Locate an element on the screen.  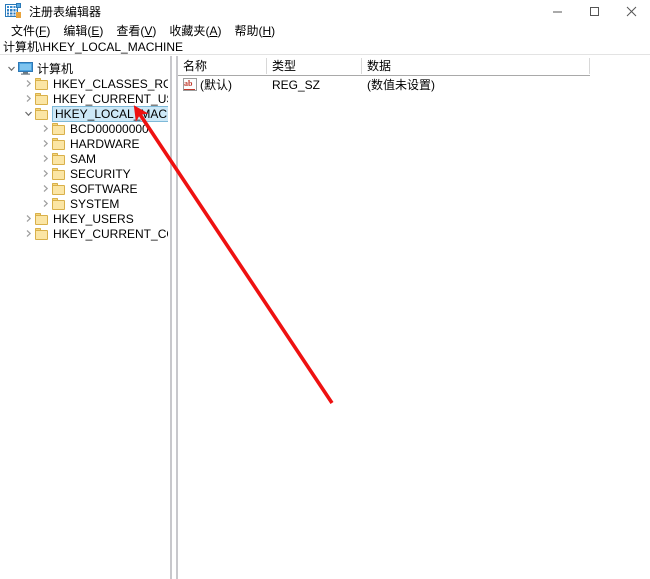
tree-item-sam: SAM is located at coordinates (84, 158).